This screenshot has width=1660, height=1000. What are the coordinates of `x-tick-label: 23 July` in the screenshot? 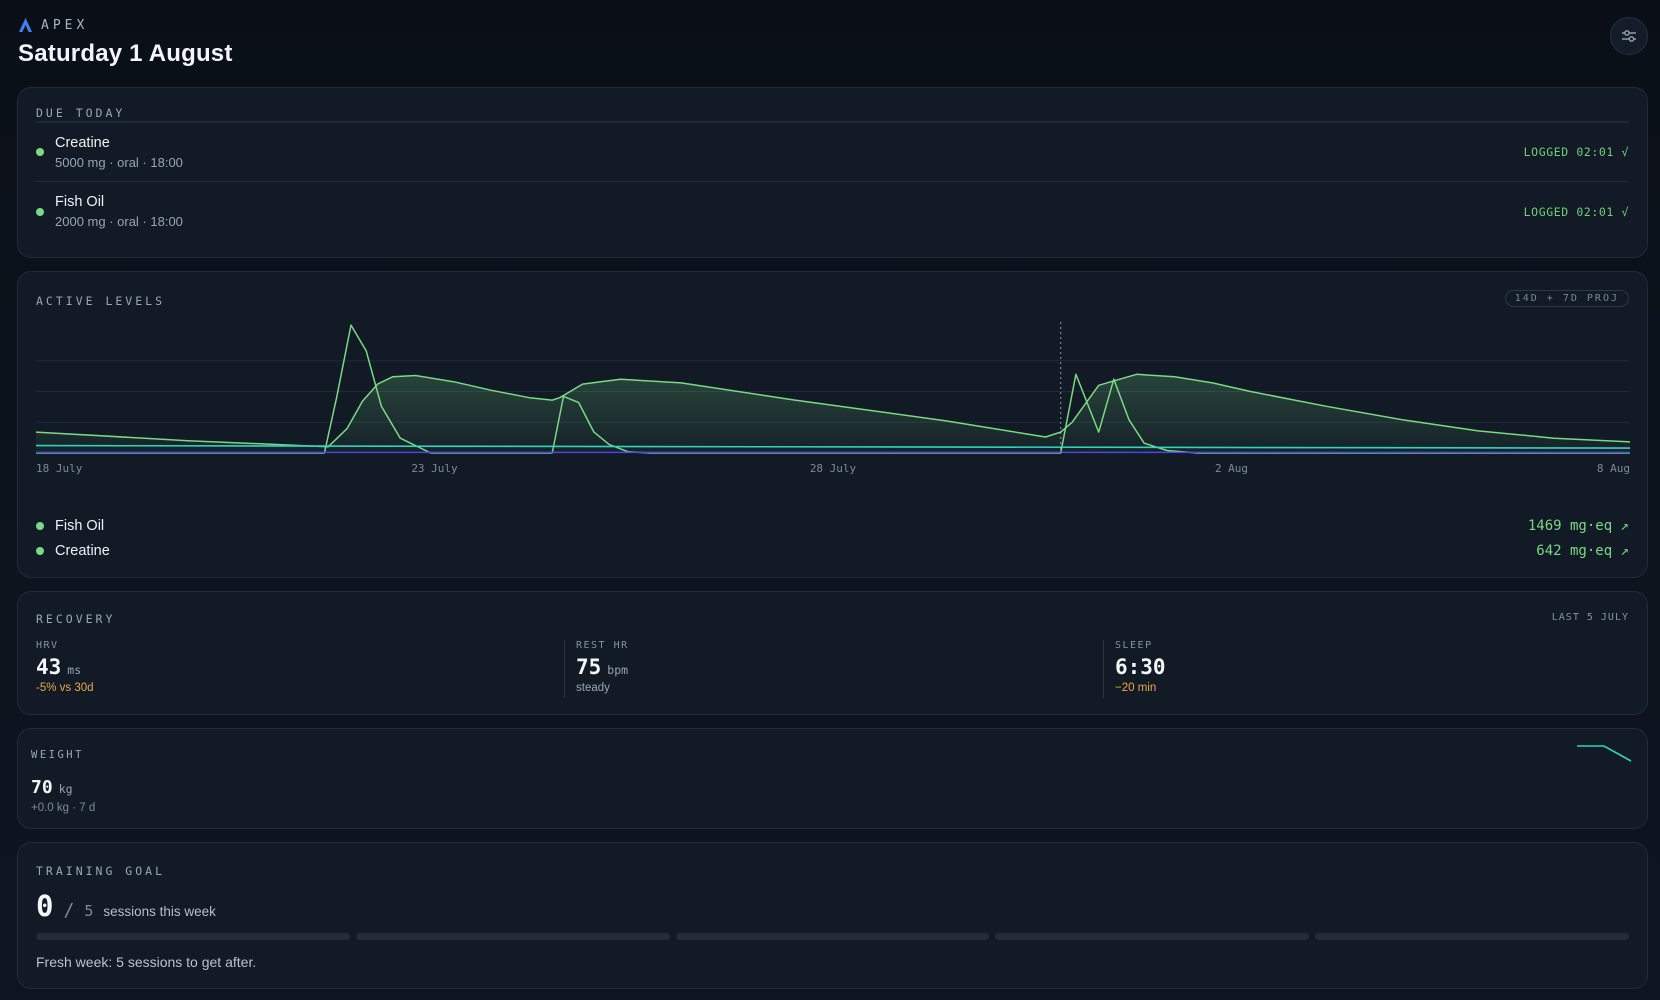 It's located at (434, 468).